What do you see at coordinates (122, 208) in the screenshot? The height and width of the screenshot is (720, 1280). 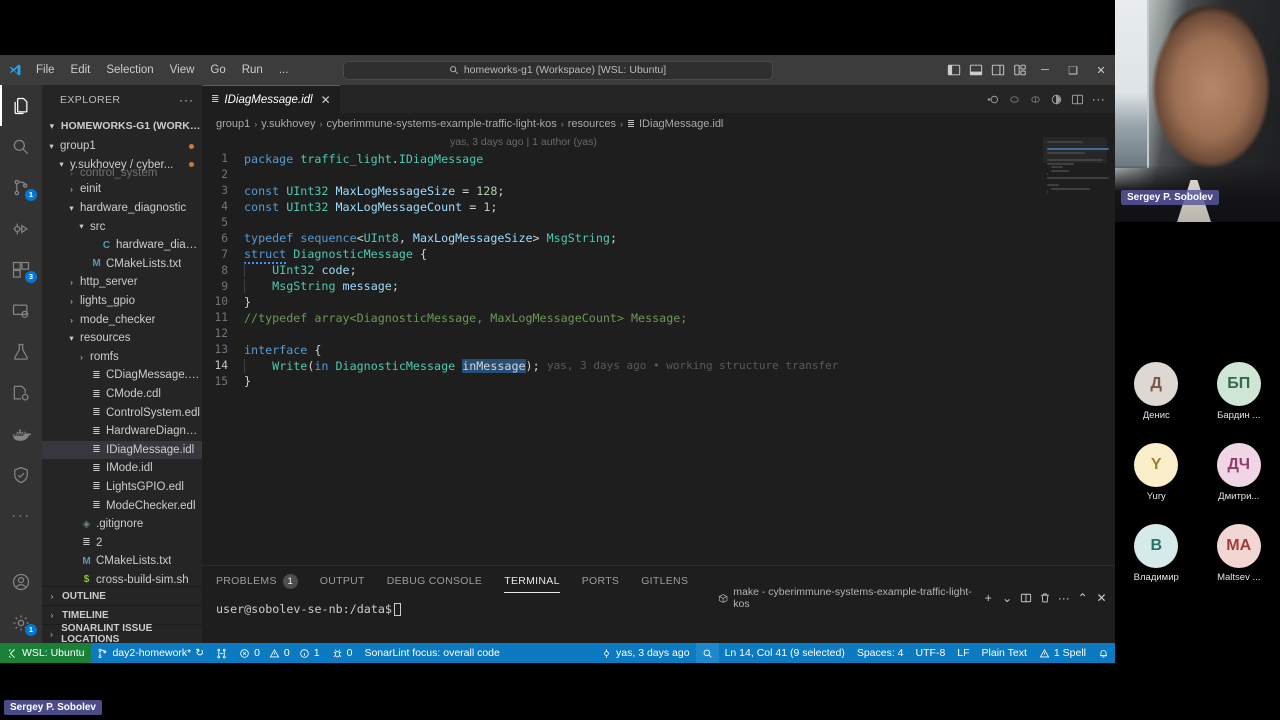 I see `tree-item-hardware-diagnostic: ▾ hardware_diagnostic` at bounding box center [122, 208].